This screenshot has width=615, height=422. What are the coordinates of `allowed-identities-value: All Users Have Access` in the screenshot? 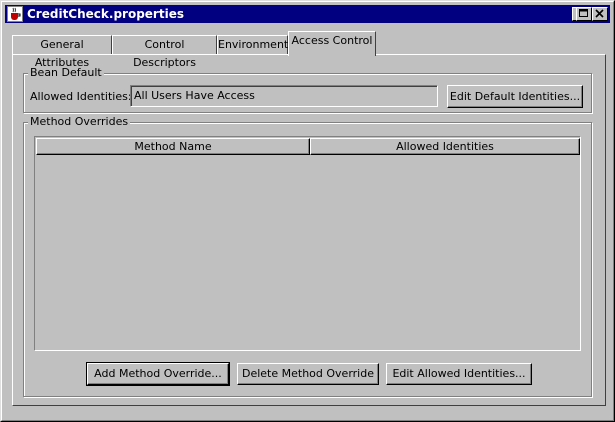 It's located at (194, 95).